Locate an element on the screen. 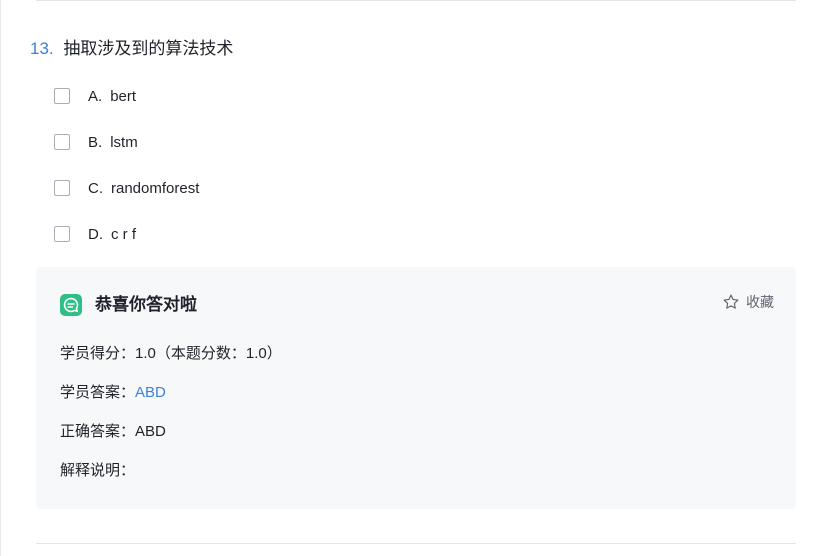 The height and width of the screenshot is (556, 832). student-answer-label: 学员答案： is located at coordinates (98, 392).